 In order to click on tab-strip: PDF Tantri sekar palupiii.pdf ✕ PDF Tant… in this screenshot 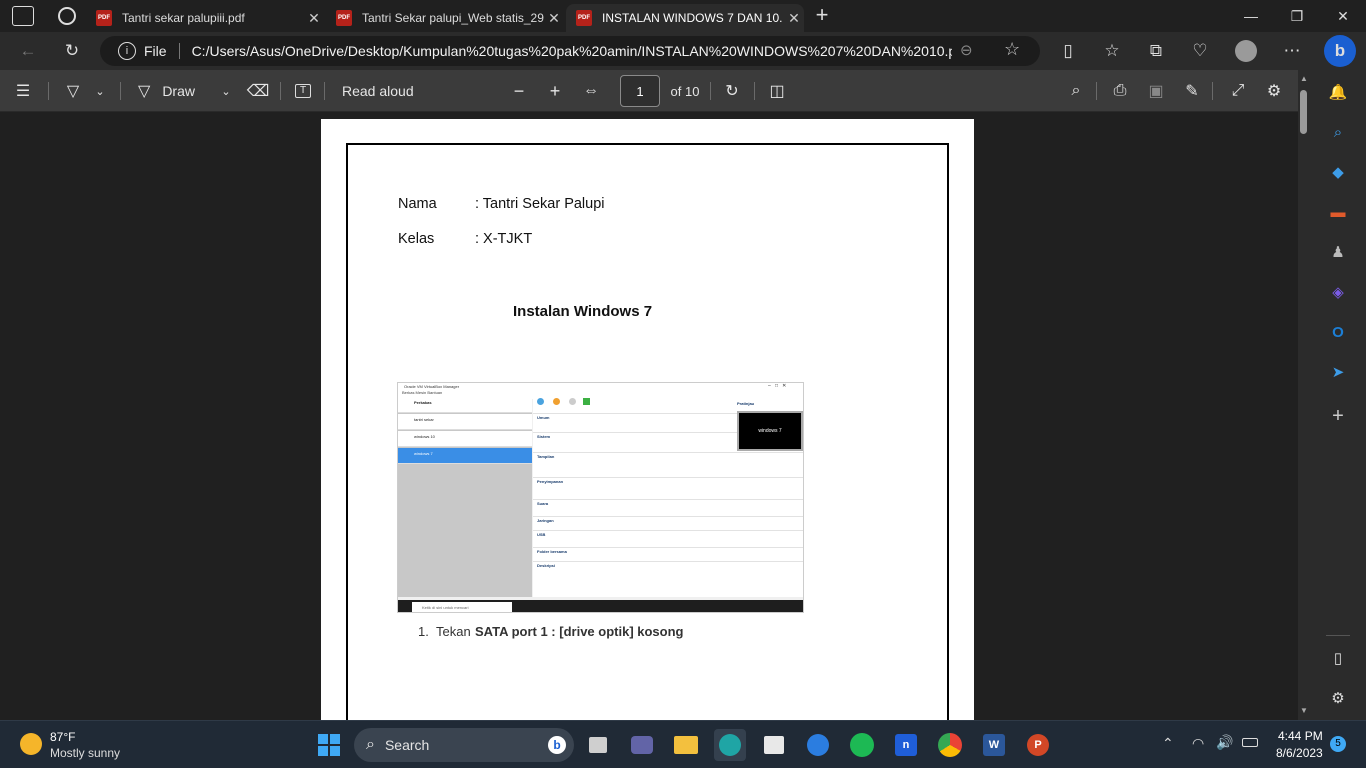, I will do `click(683, 16)`.